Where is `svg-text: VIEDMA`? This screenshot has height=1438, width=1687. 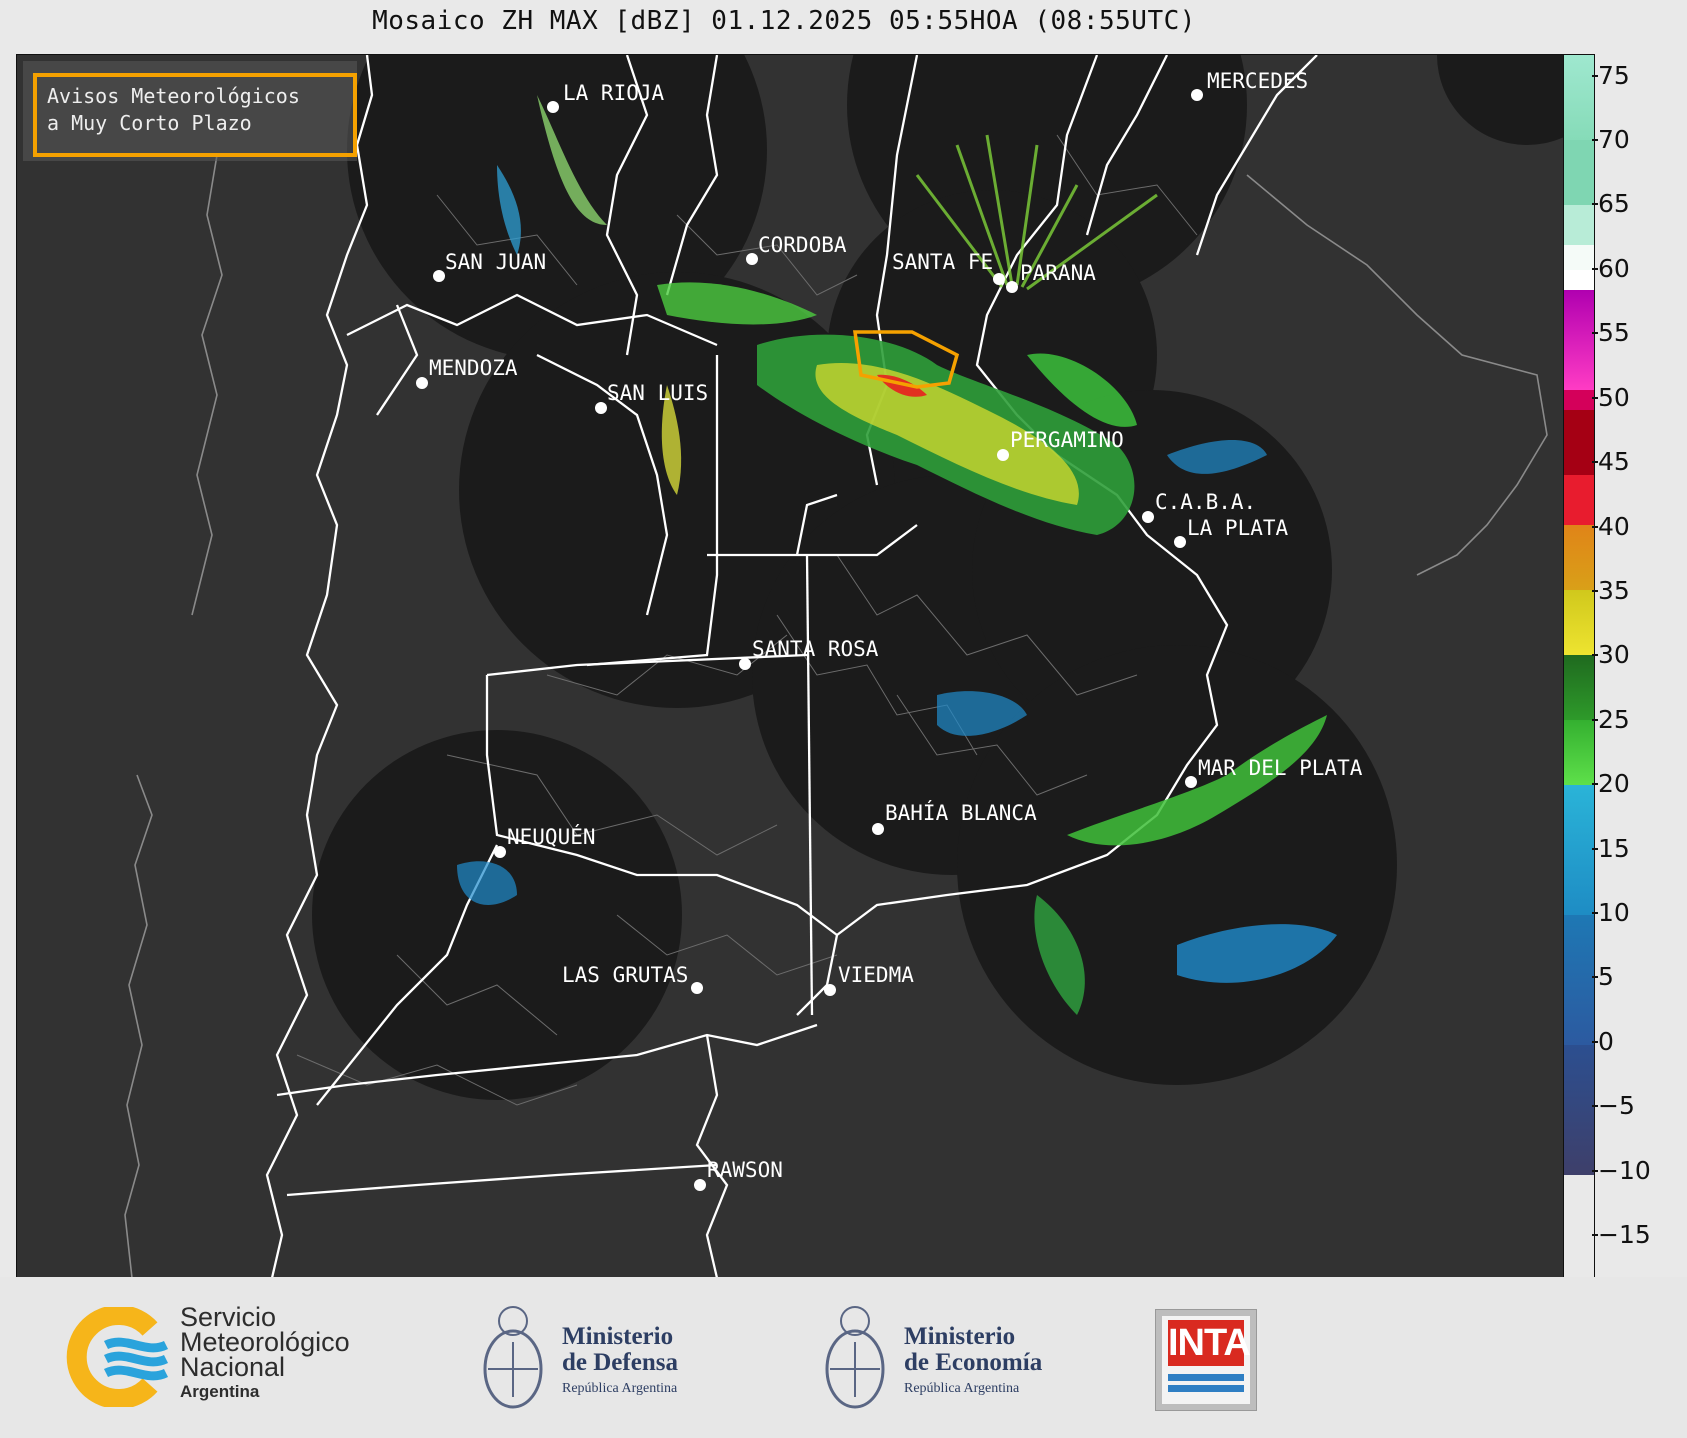 svg-text: VIEDMA is located at coordinates (876, 975).